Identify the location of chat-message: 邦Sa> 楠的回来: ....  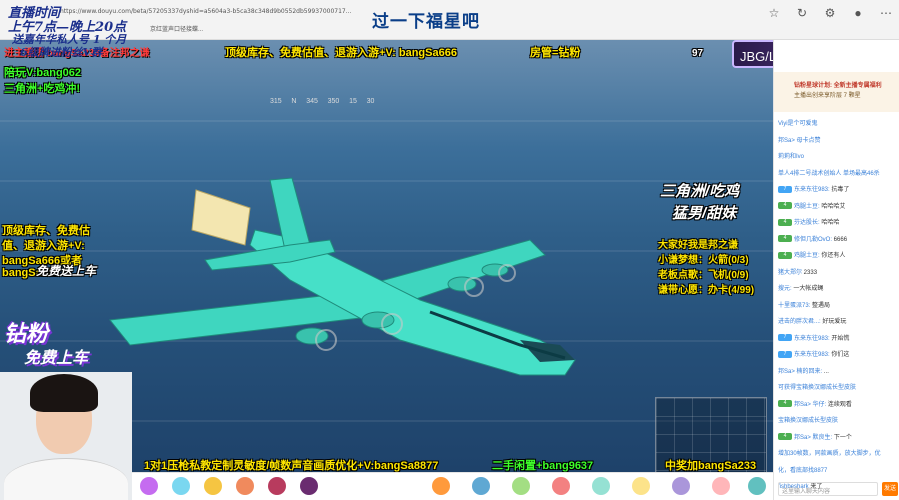
(838, 370).